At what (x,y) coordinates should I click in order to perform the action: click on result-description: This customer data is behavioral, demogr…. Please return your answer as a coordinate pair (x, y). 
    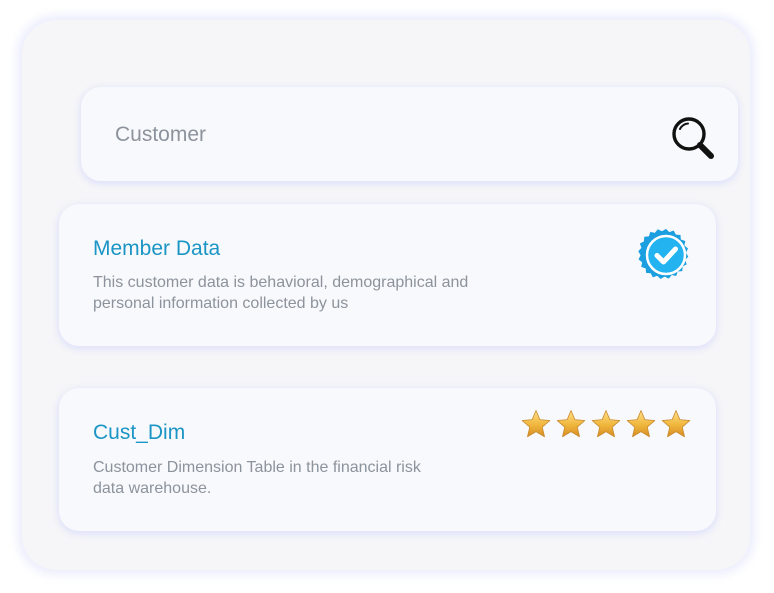
    Looking at the image, I should click on (303, 293).